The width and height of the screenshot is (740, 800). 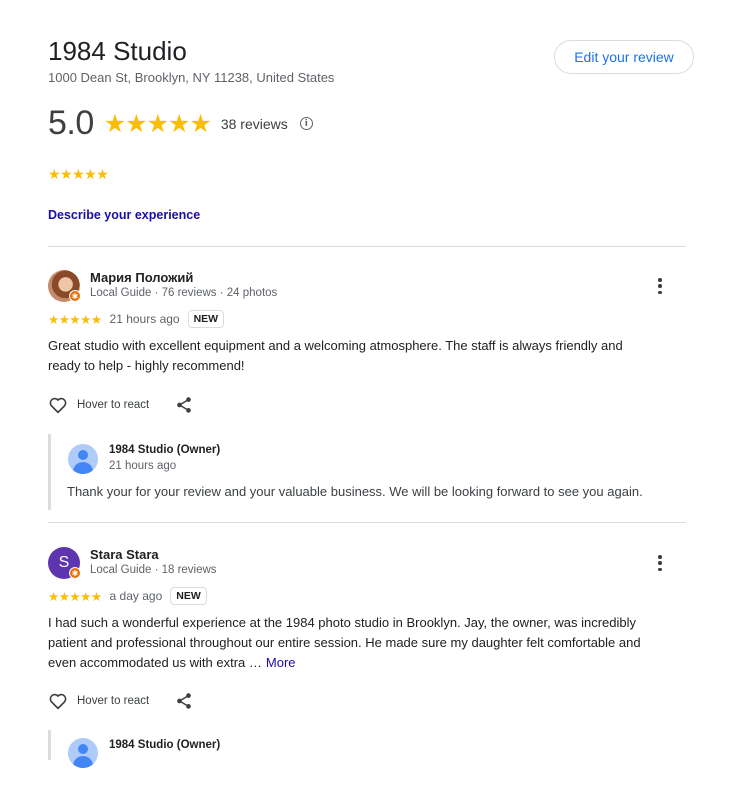 What do you see at coordinates (254, 124) in the screenshot?
I see `review-count: 38 reviews` at bounding box center [254, 124].